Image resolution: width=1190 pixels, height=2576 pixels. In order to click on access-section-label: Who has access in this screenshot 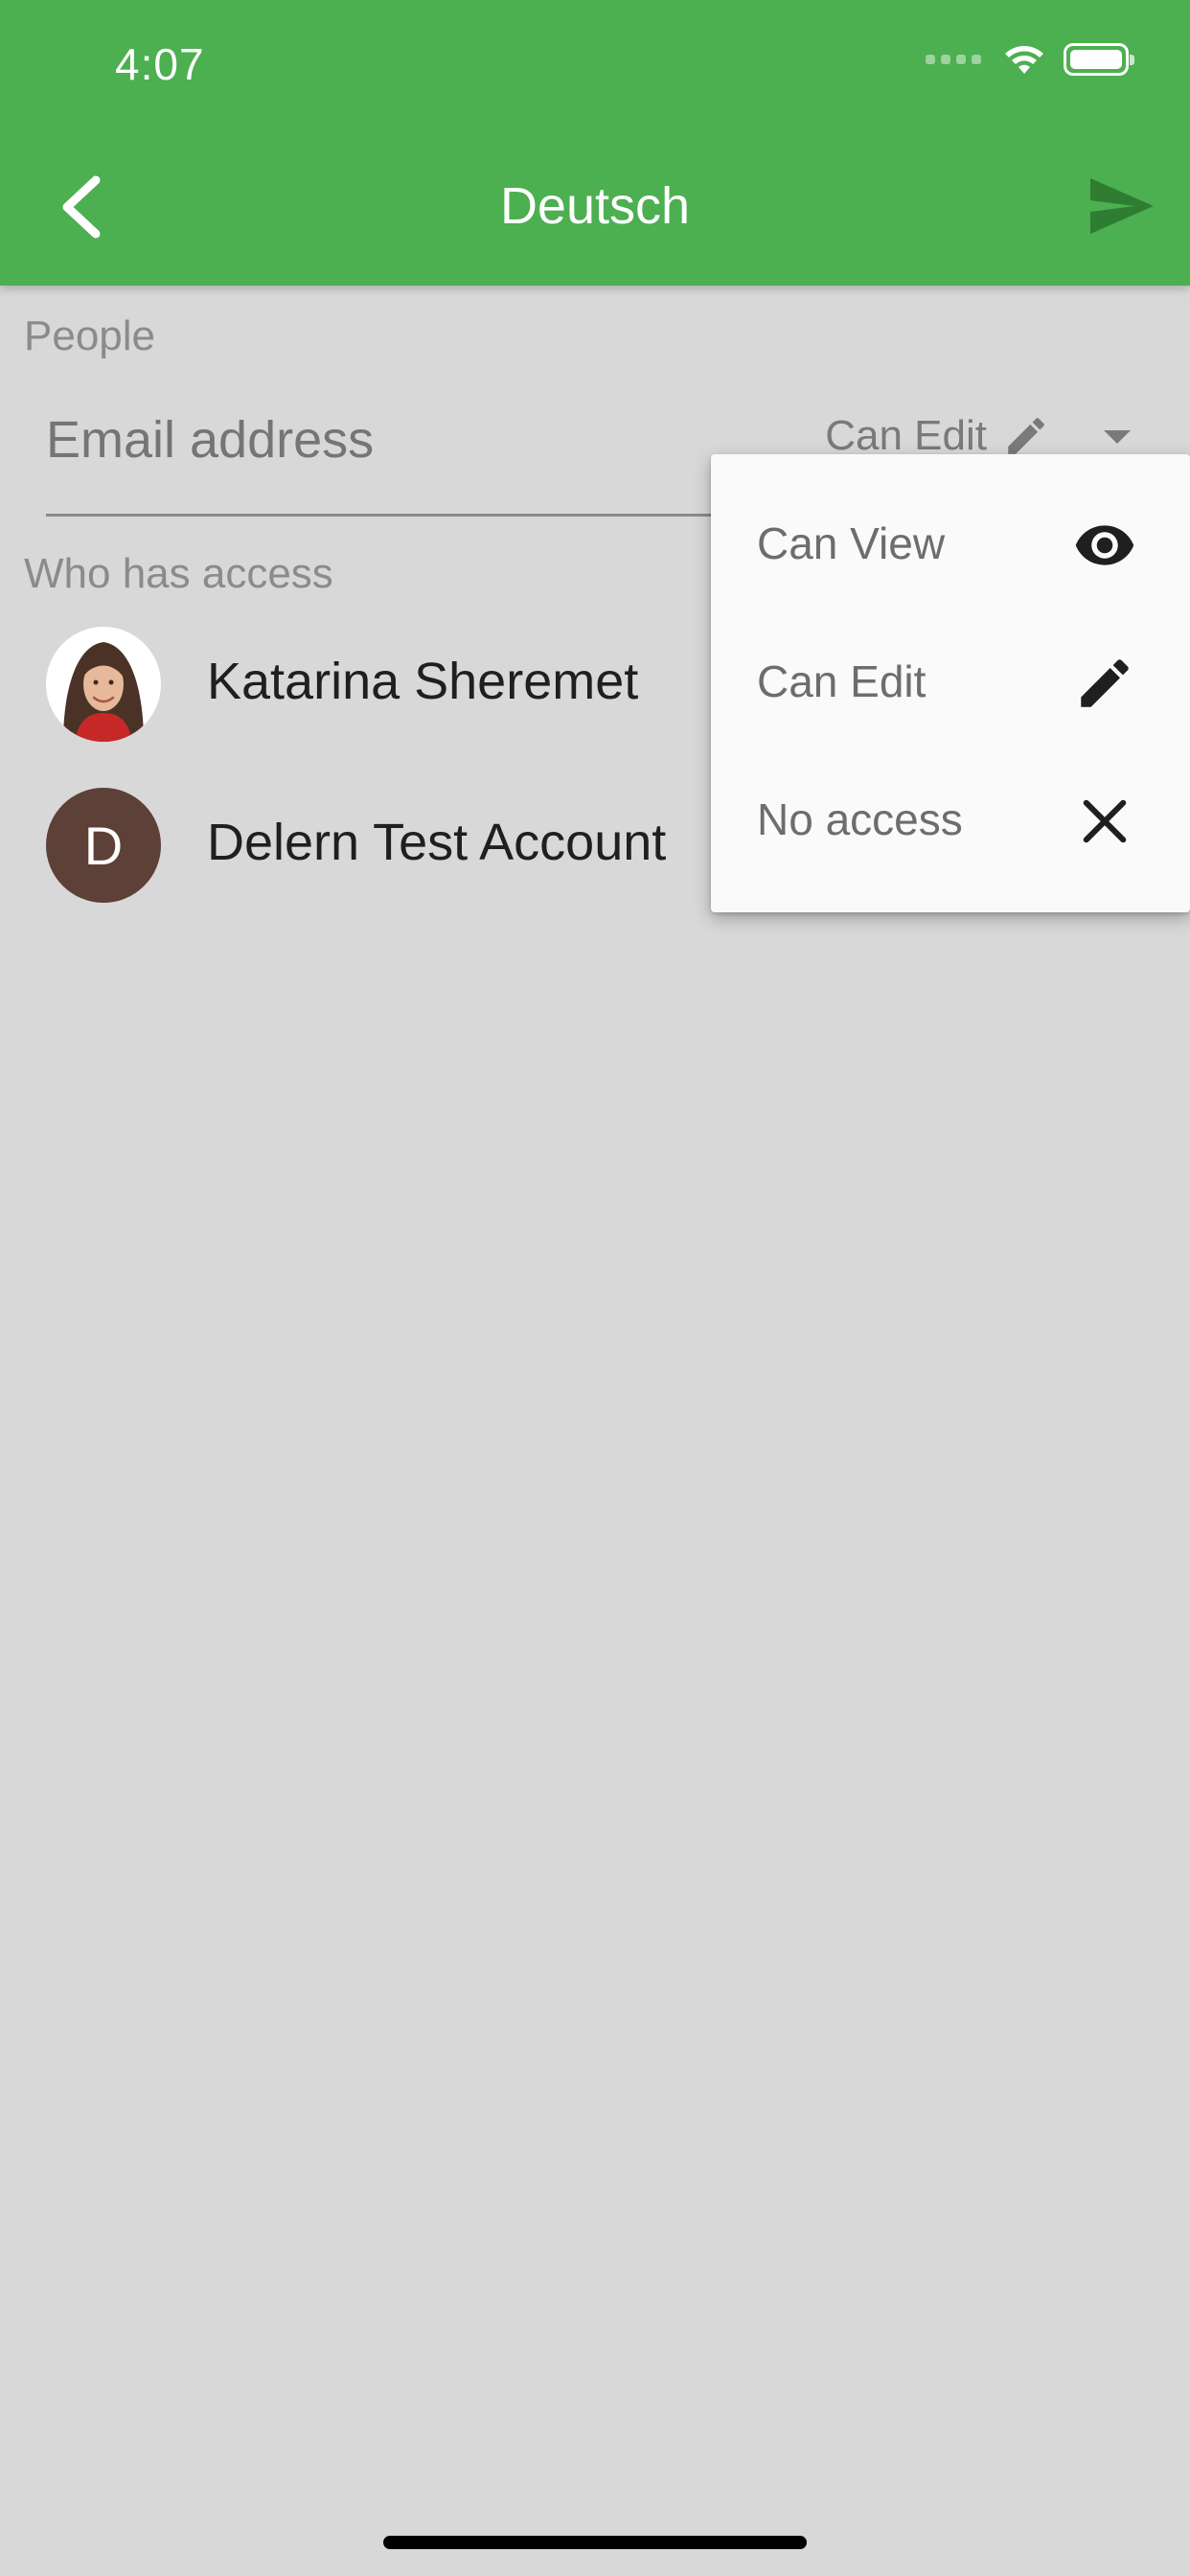, I will do `click(179, 573)`.